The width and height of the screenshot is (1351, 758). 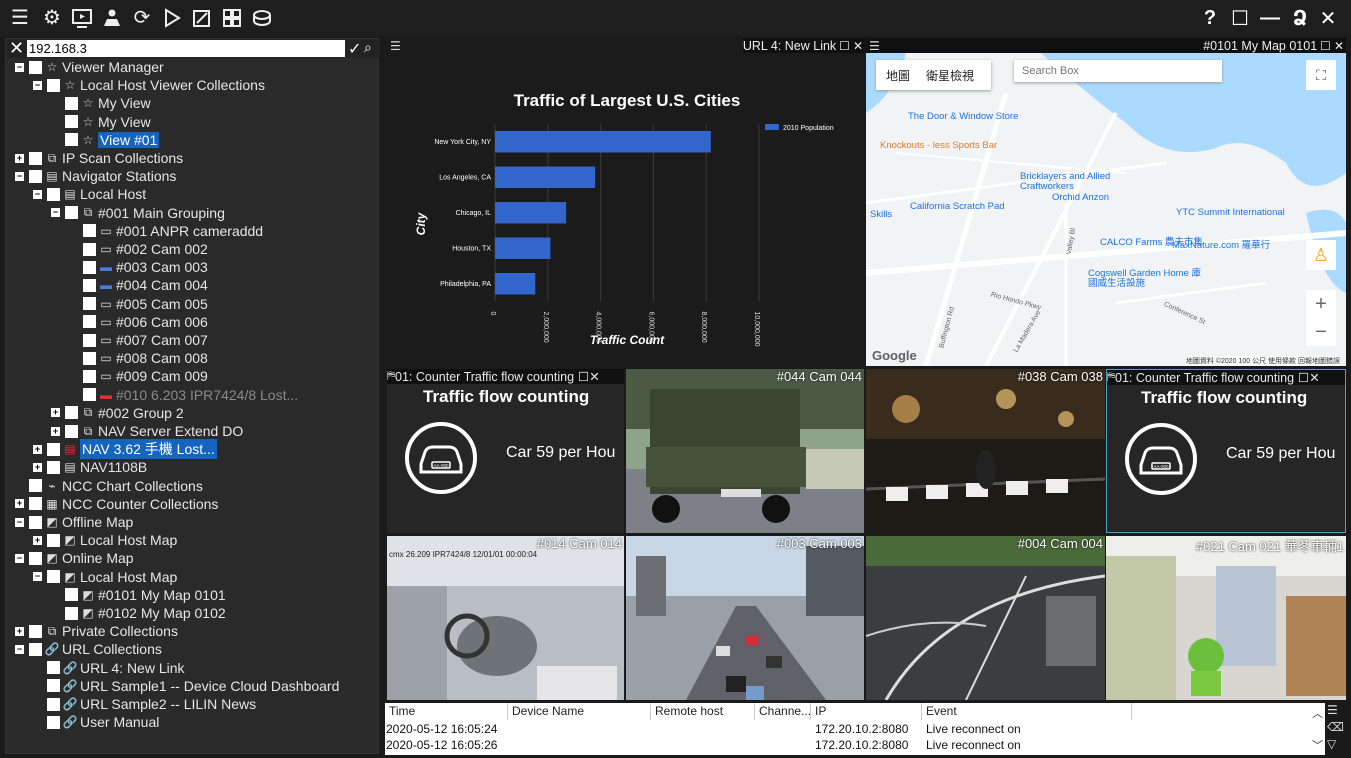 I want to click on tree-node: + ▤ NAV1108B, so click(x=90, y=467).